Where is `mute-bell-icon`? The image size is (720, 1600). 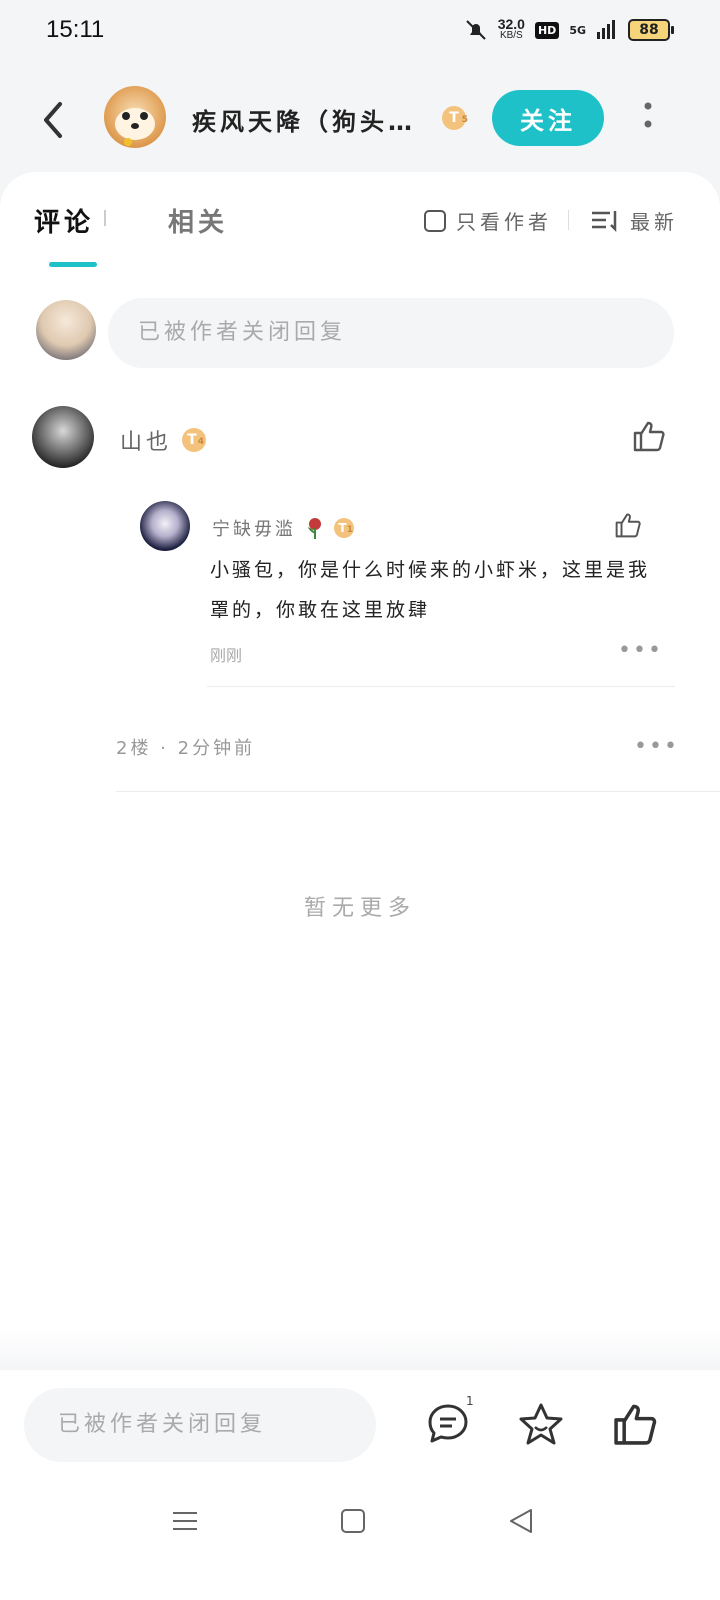 mute-bell-icon is located at coordinates (476, 30).